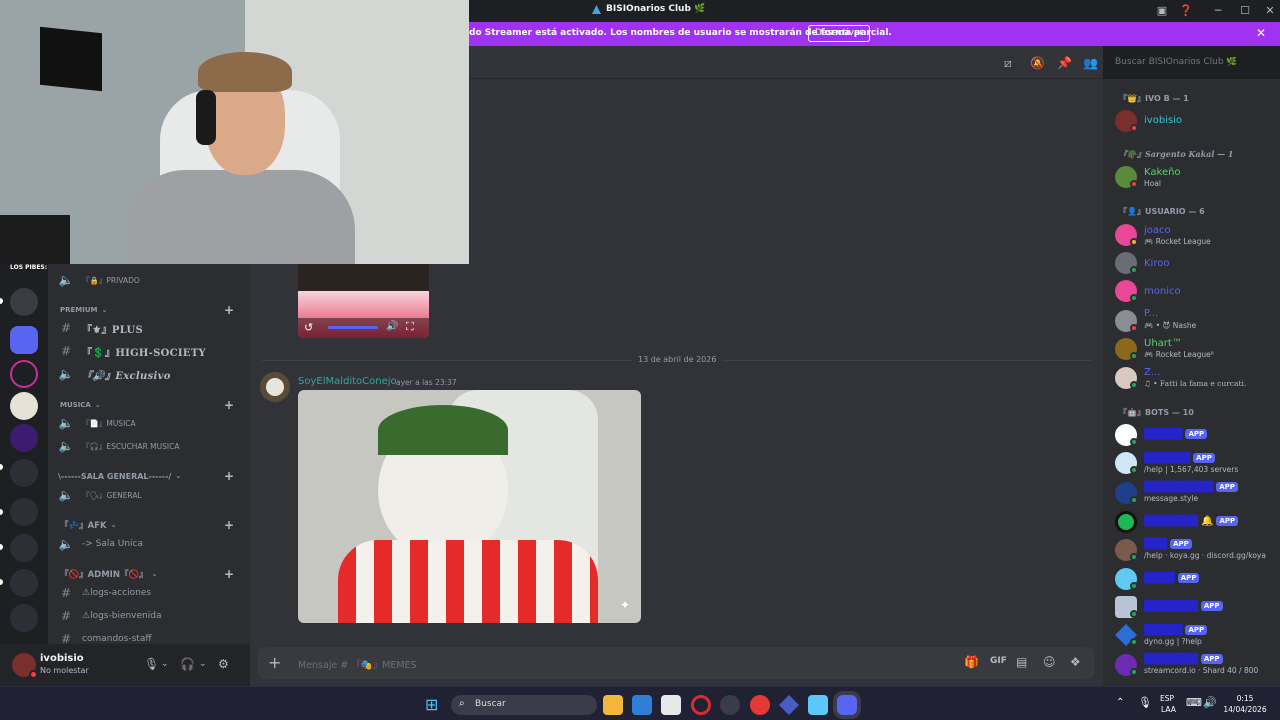  Describe the element at coordinates (153, 593) in the screenshot. I see `channel-logs-acciones: # ⚠logs-acciones` at that location.